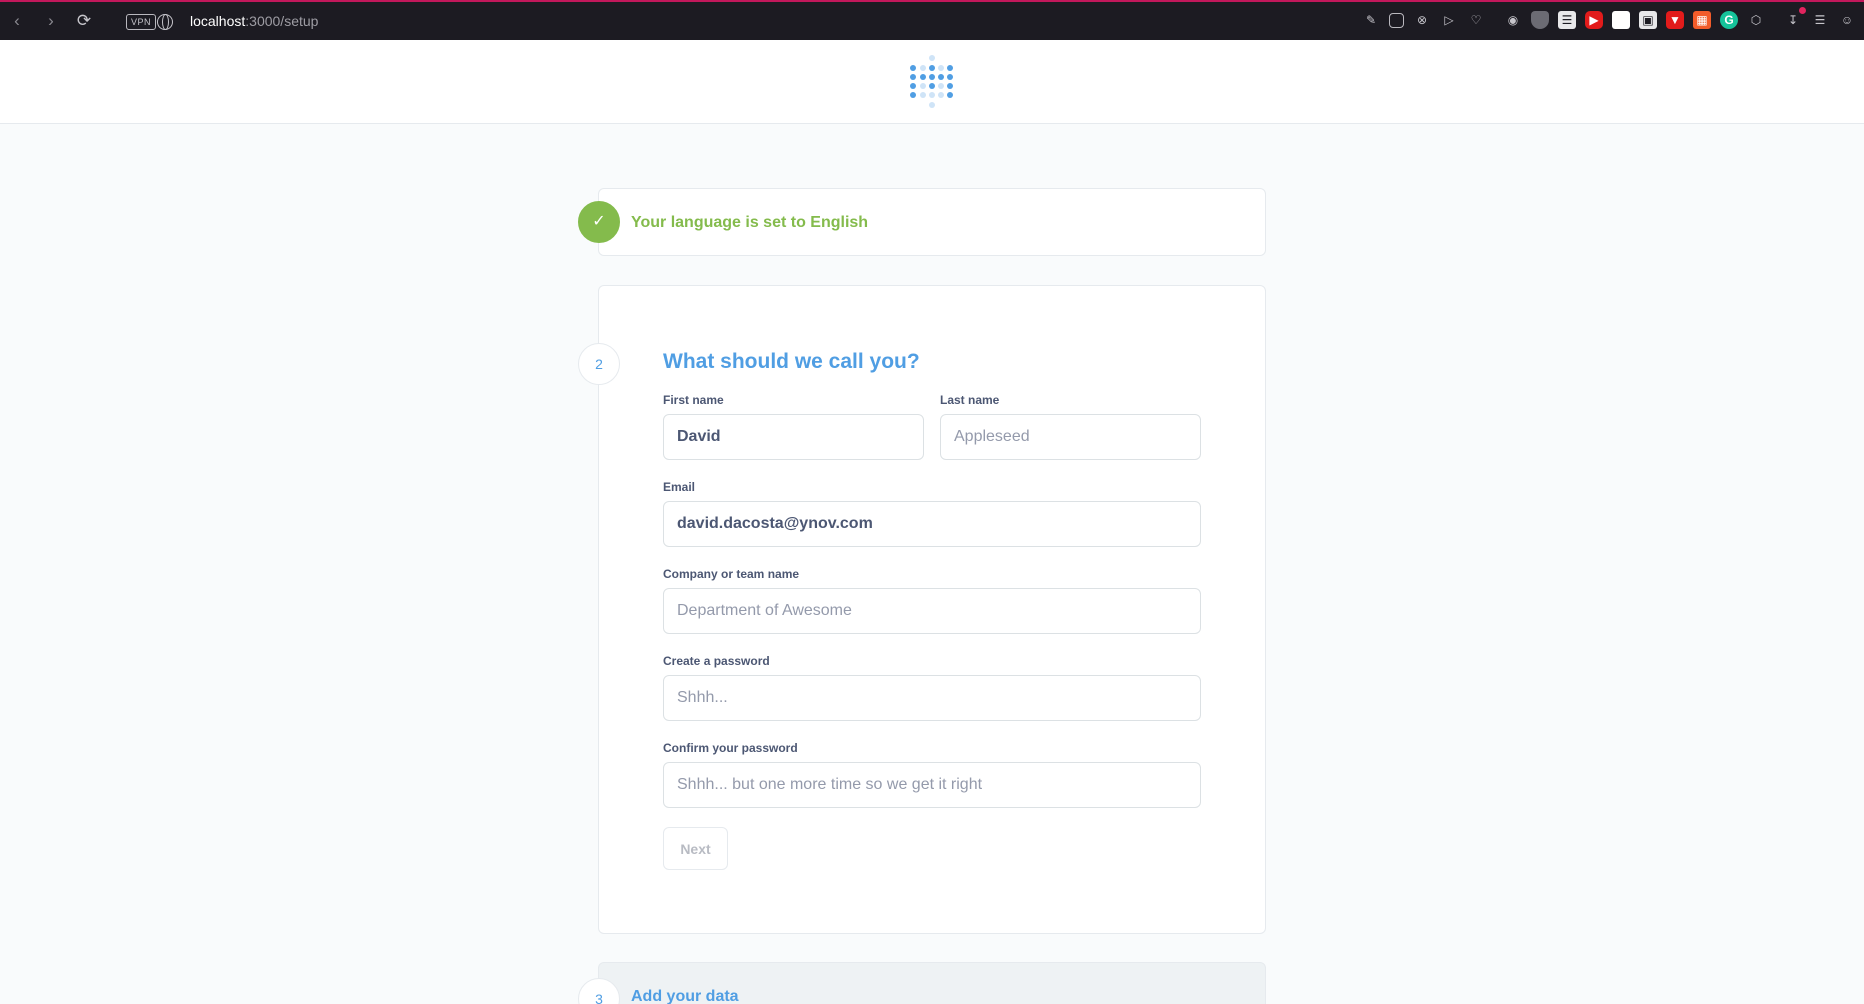 The width and height of the screenshot is (1864, 1004). I want to click on back-arrow-icon: ‹, so click(17, 21).